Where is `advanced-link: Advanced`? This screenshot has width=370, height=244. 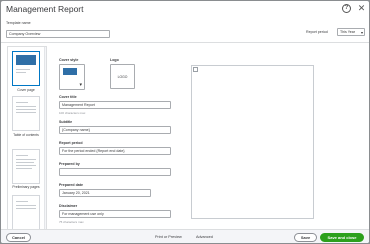
advanced-link: Advanced is located at coordinates (204, 237).